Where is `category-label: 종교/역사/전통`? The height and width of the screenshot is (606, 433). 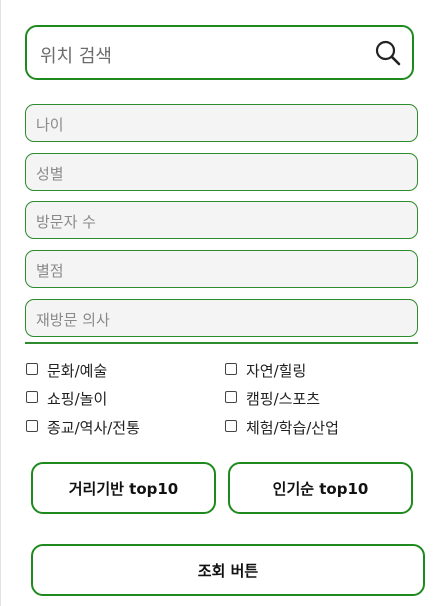
category-label: 종교/역사/전통 is located at coordinates (93, 428).